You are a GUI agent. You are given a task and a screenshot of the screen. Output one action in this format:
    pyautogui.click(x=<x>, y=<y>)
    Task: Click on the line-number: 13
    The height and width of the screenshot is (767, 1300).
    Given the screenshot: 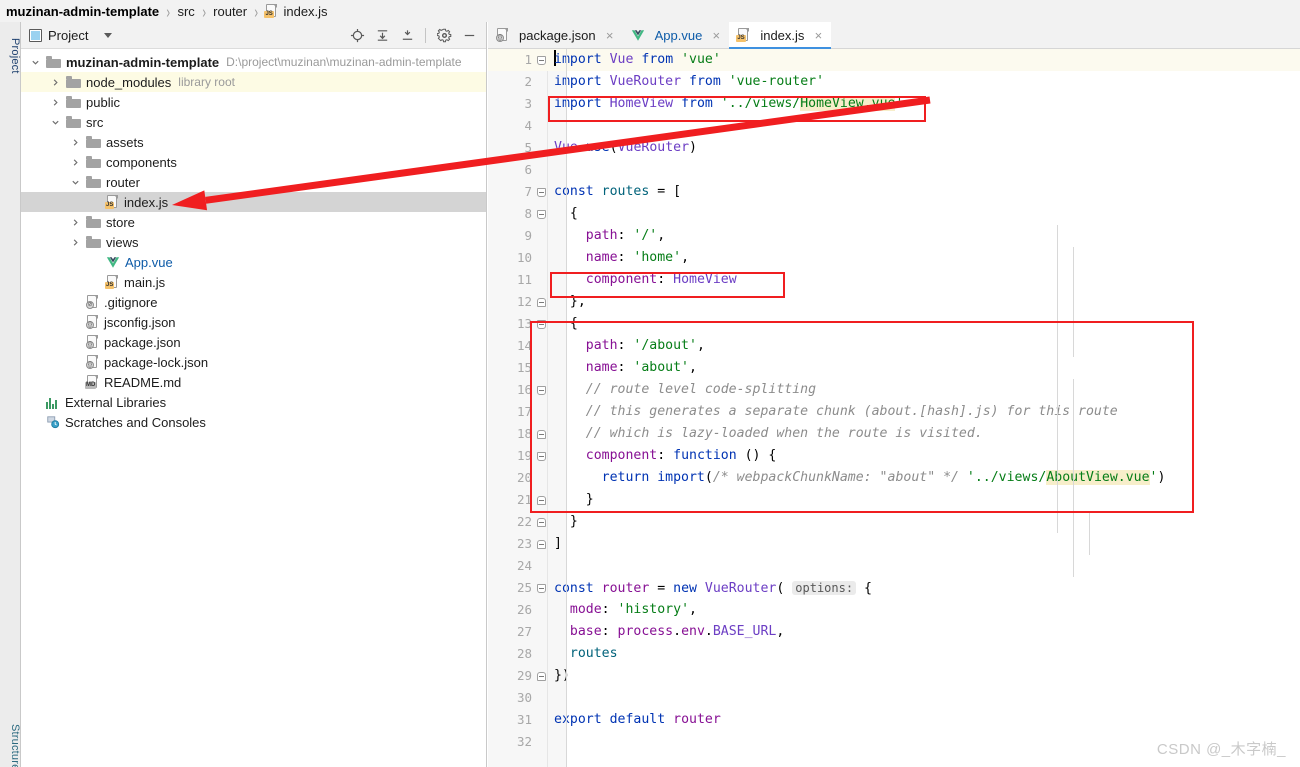 What is the action you would take?
    pyautogui.click(x=524, y=323)
    